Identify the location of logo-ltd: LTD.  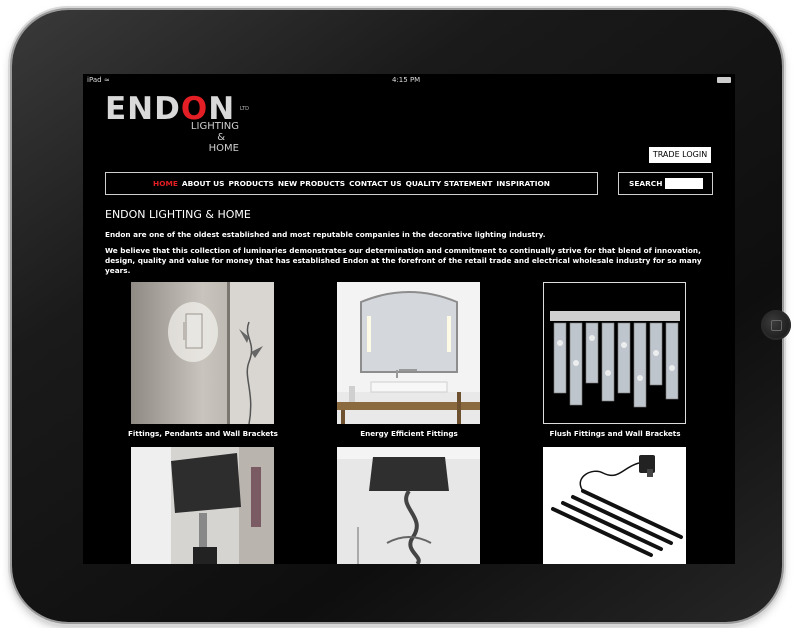
(245, 109).